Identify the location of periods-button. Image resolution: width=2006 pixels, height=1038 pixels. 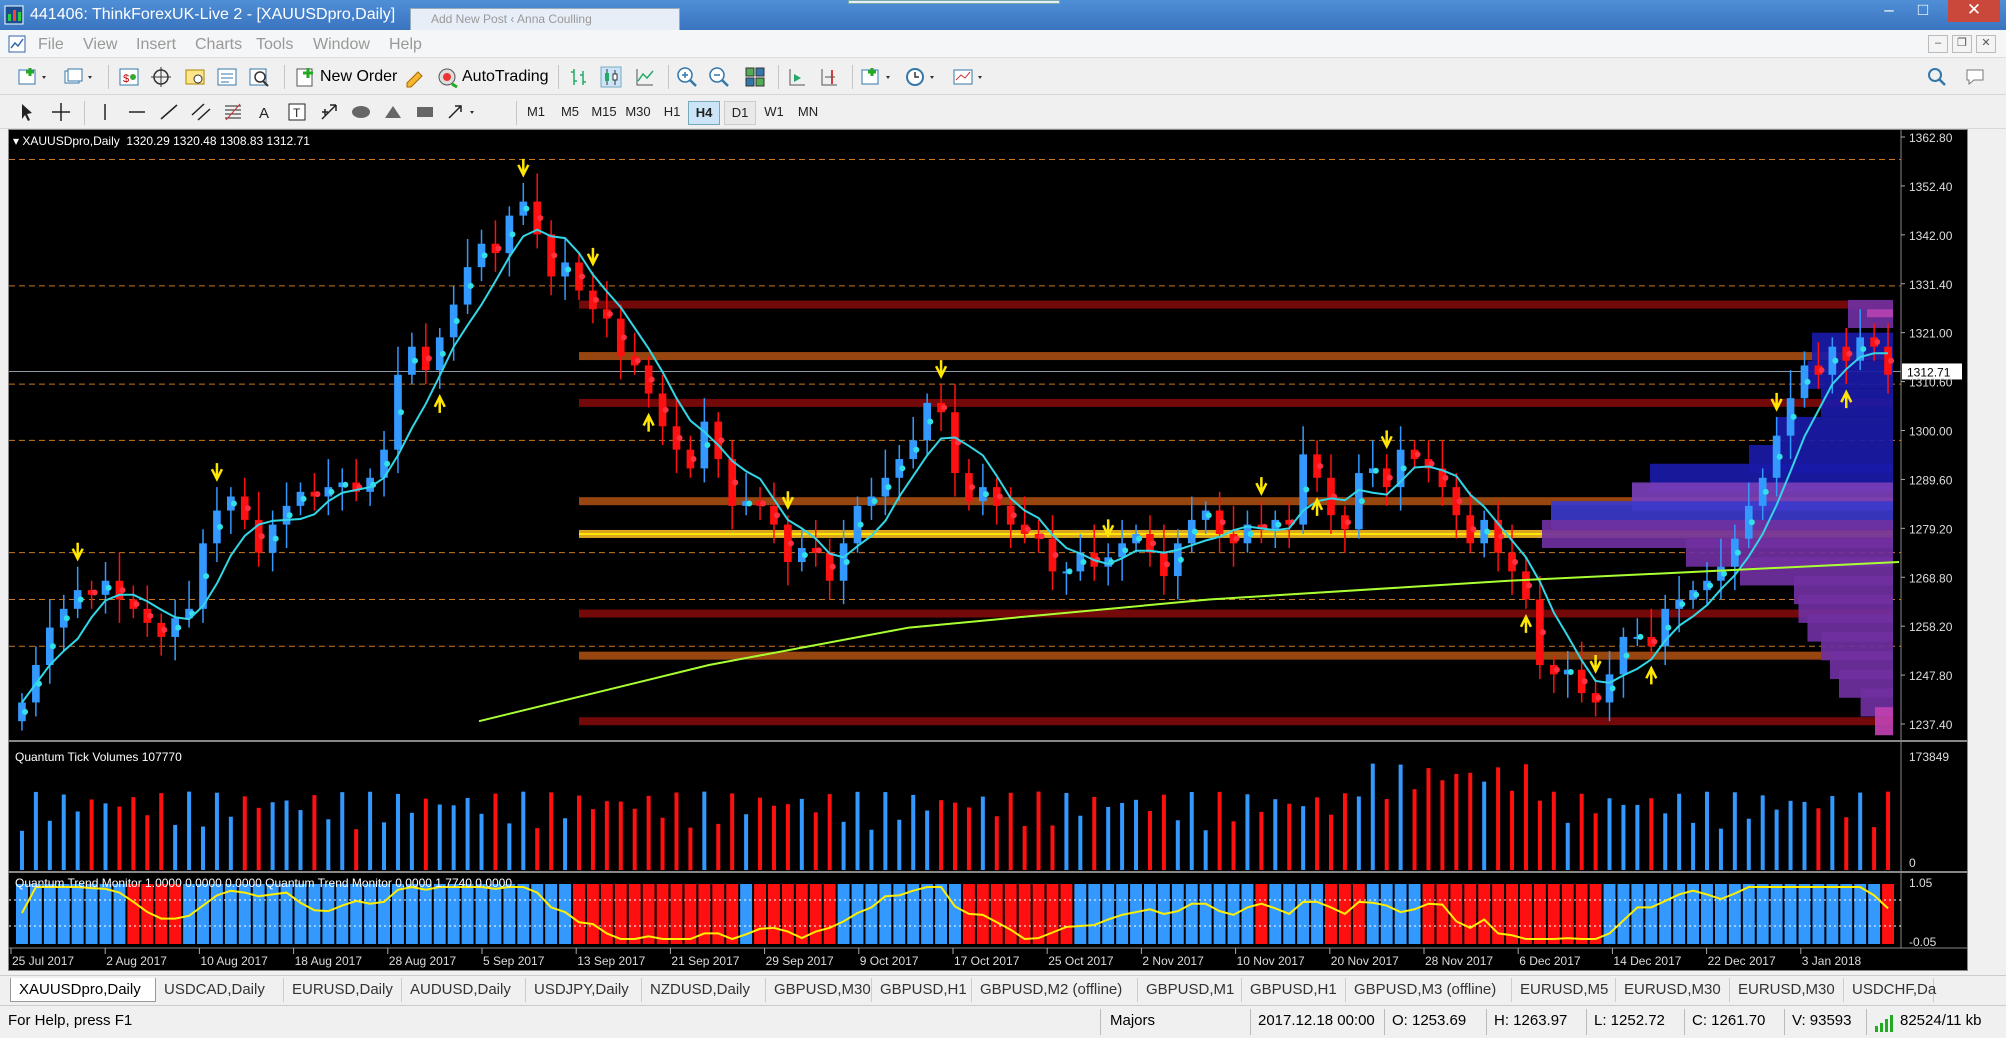
(922, 77).